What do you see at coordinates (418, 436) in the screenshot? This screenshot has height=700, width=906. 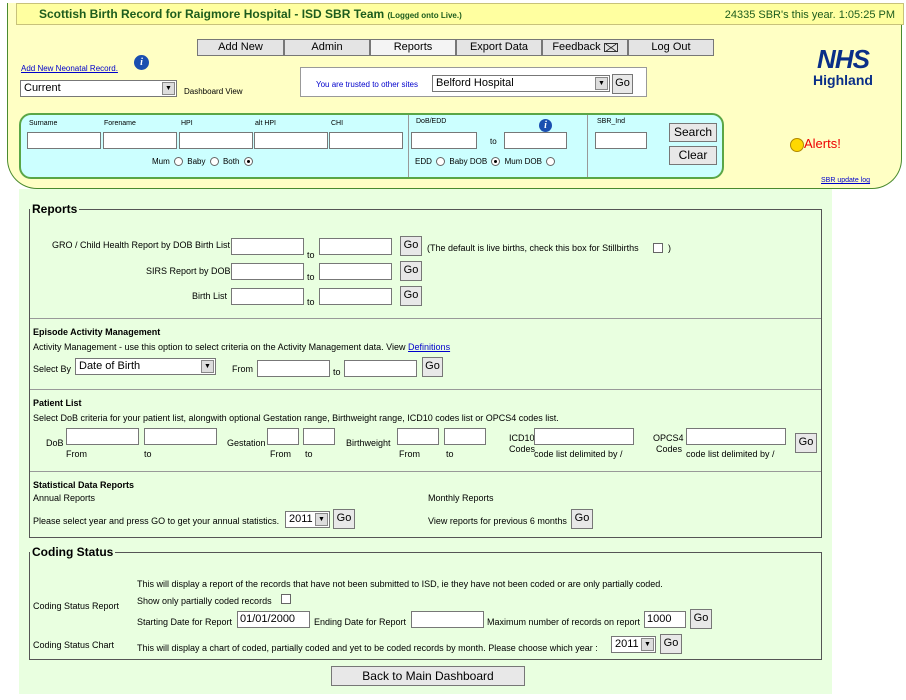 I see `birthweight-from-input` at bounding box center [418, 436].